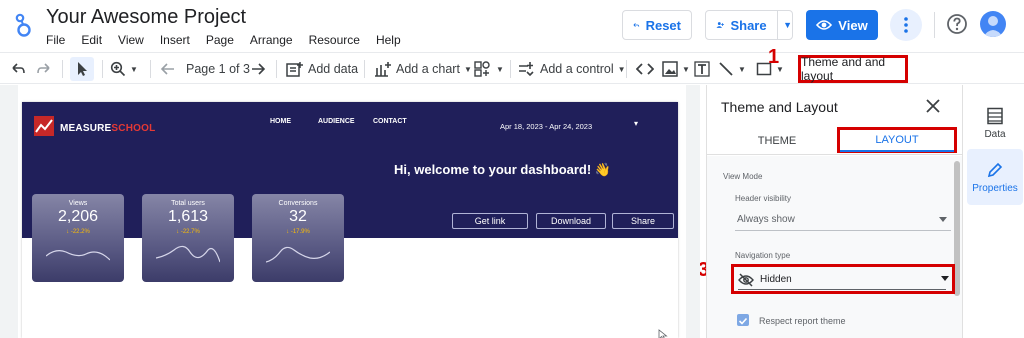  I want to click on date-caret-icon: ▾, so click(636, 123).